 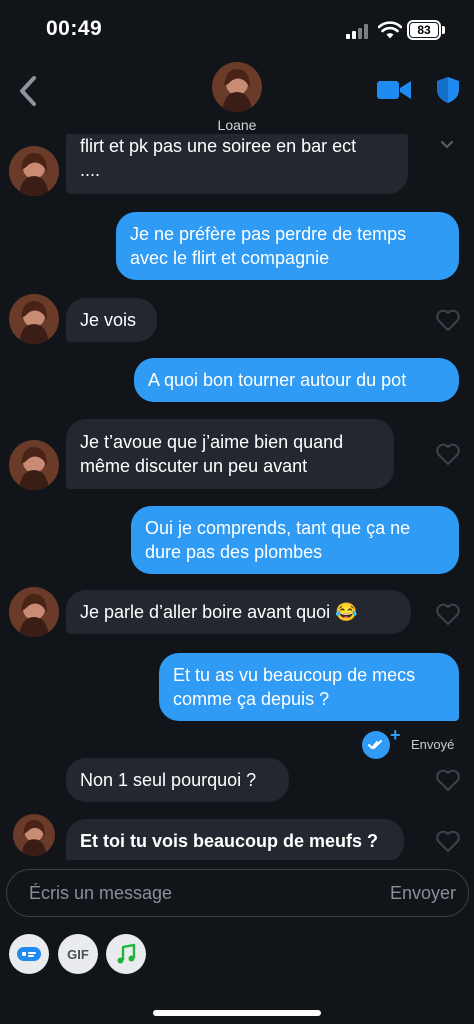 I want to click on battery-icon: 83, so click(x=424, y=30).